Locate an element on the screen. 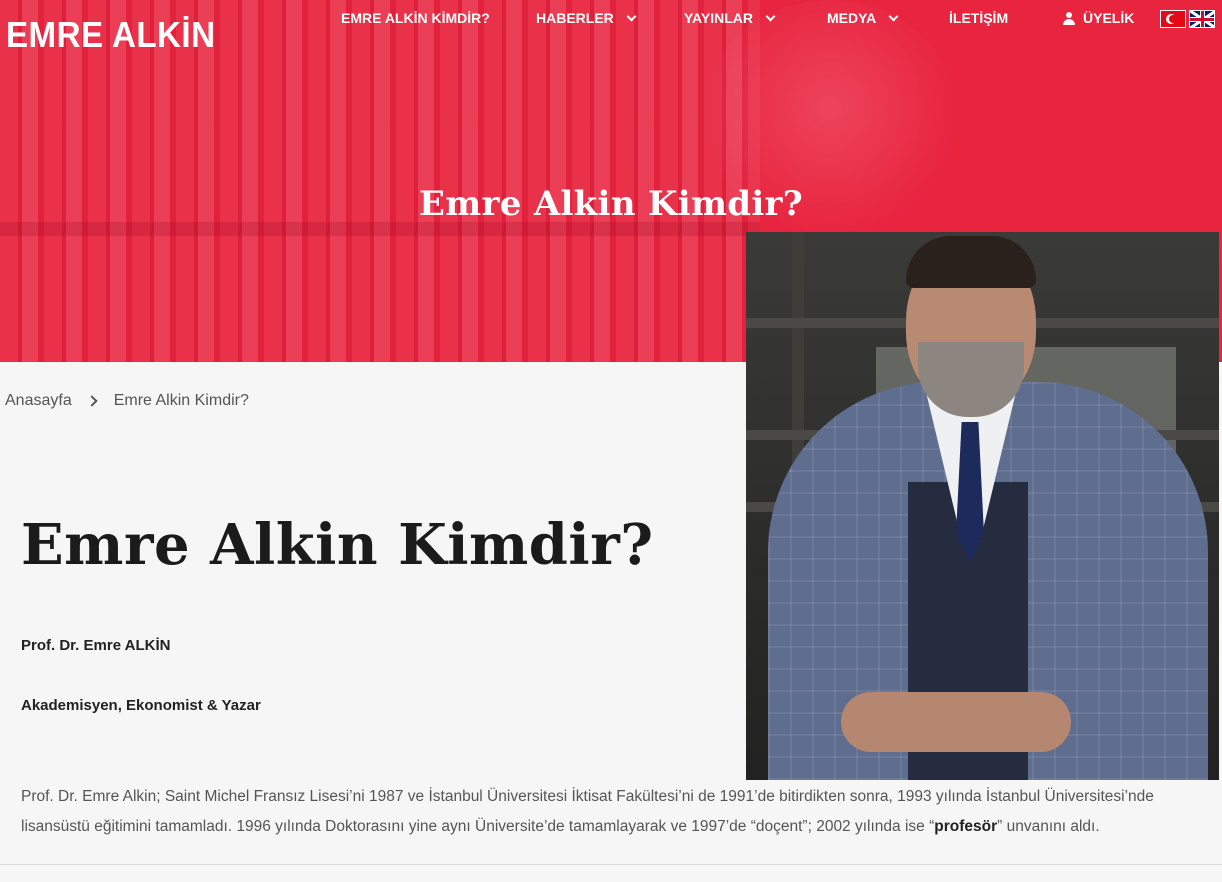 This screenshot has width=1222, height=882. nav-item-iletisim: İLETİŞİM is located at coordinates (978, 18).